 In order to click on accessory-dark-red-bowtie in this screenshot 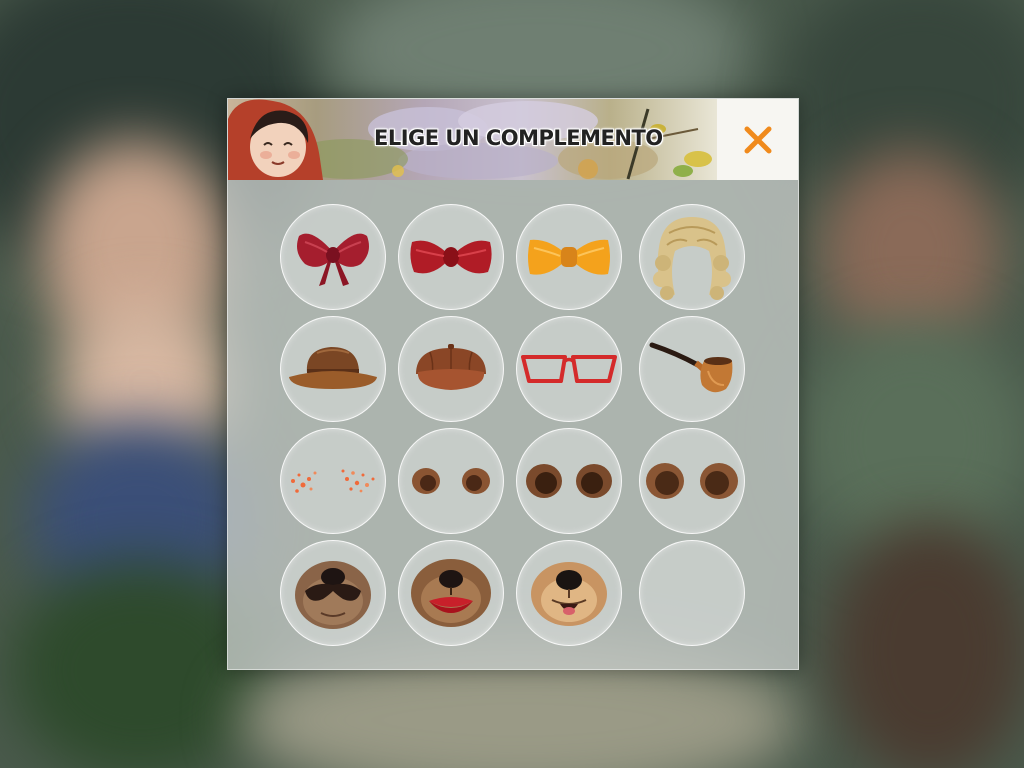, I will do `click(451, 257)`.